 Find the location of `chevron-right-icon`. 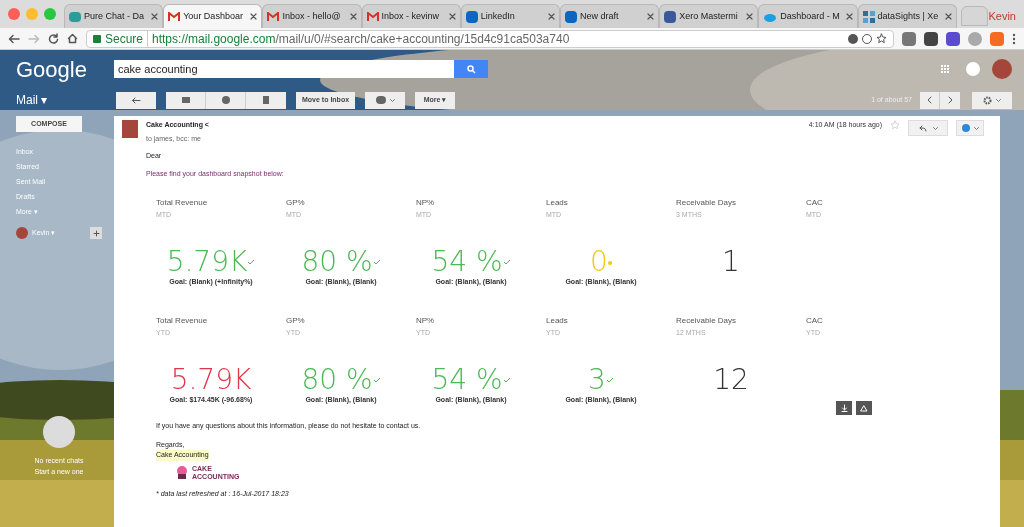

chevron-right-icon is located at coordinates (950, 100).